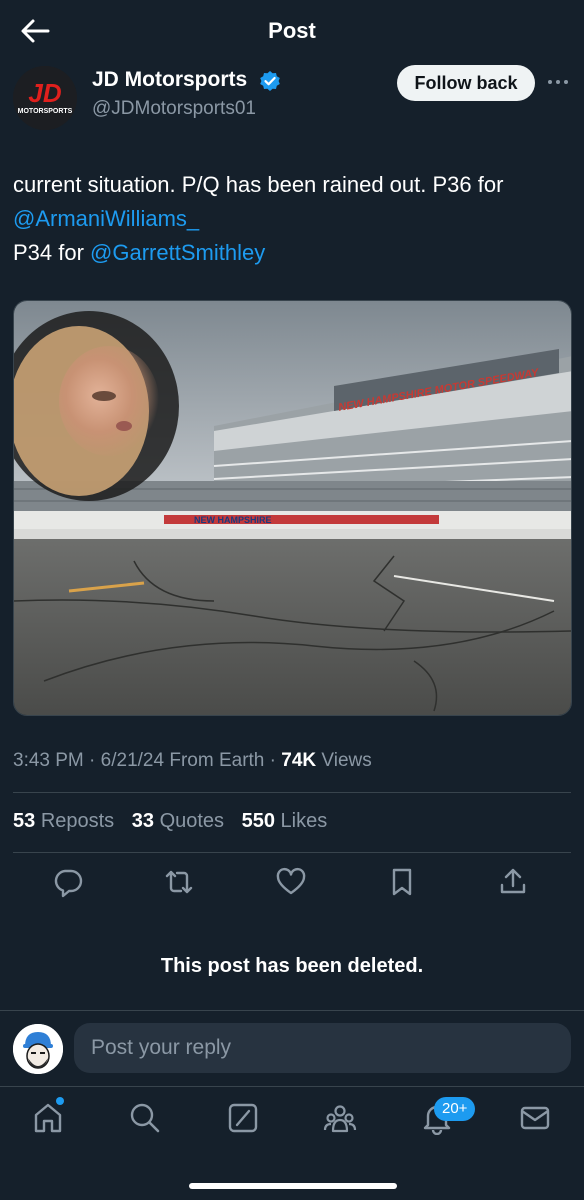 The height and width of the screenshot is (1200, 584). Describe the element at coordinates (45, 111) in the screenshot. I see `logo-subtext: MOTORSPORTS` at that location.